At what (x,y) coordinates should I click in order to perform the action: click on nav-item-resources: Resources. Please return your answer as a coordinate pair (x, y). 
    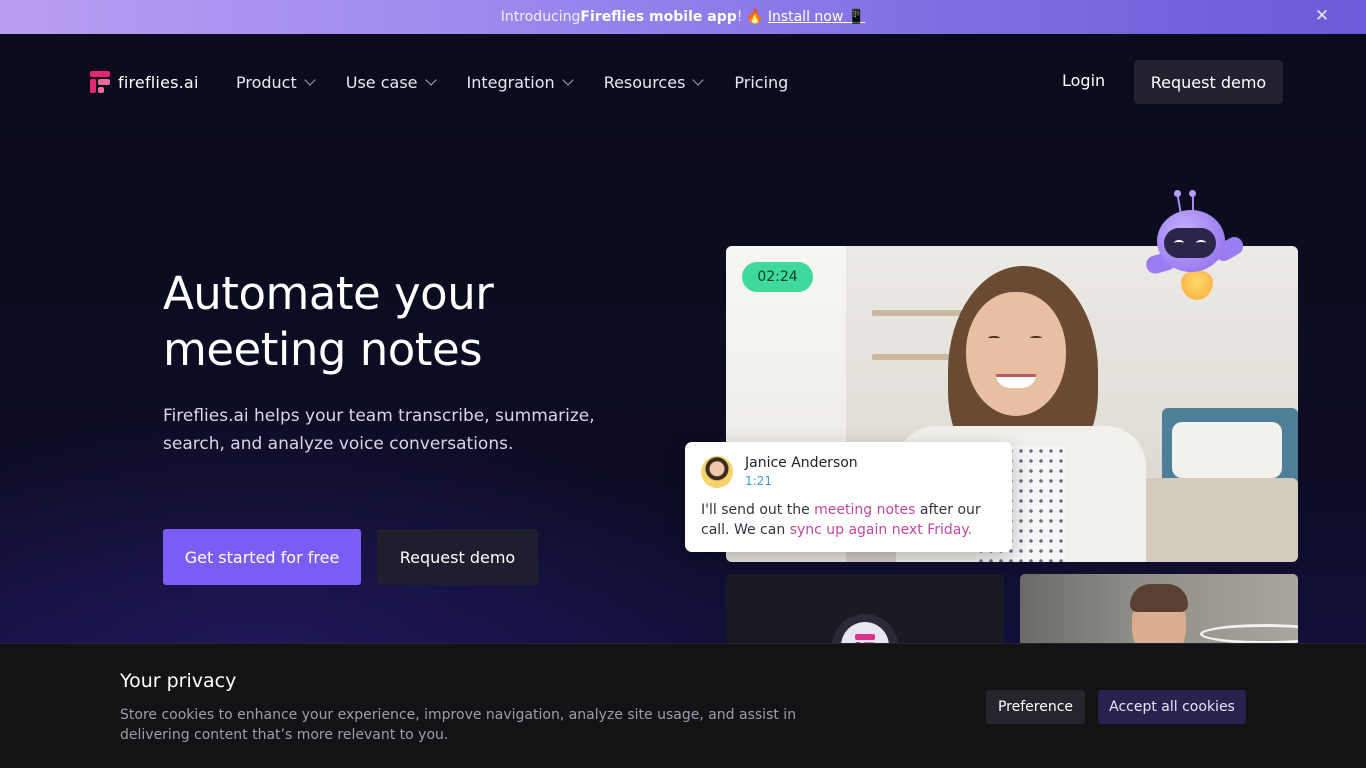
    Looking at the image, I should click on (654, 82).